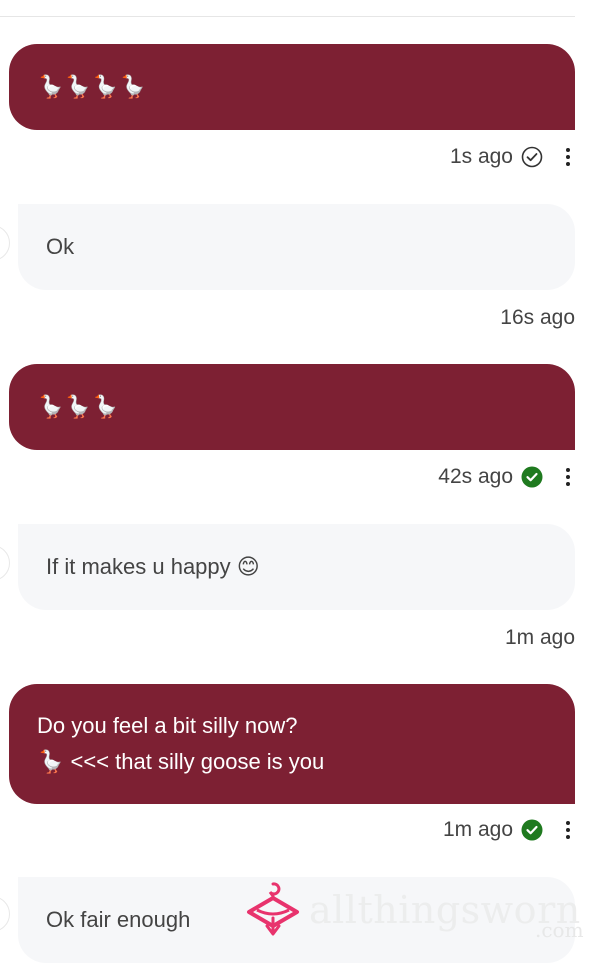  I want to click on message-meta: 1s ago, so click(512, 157).